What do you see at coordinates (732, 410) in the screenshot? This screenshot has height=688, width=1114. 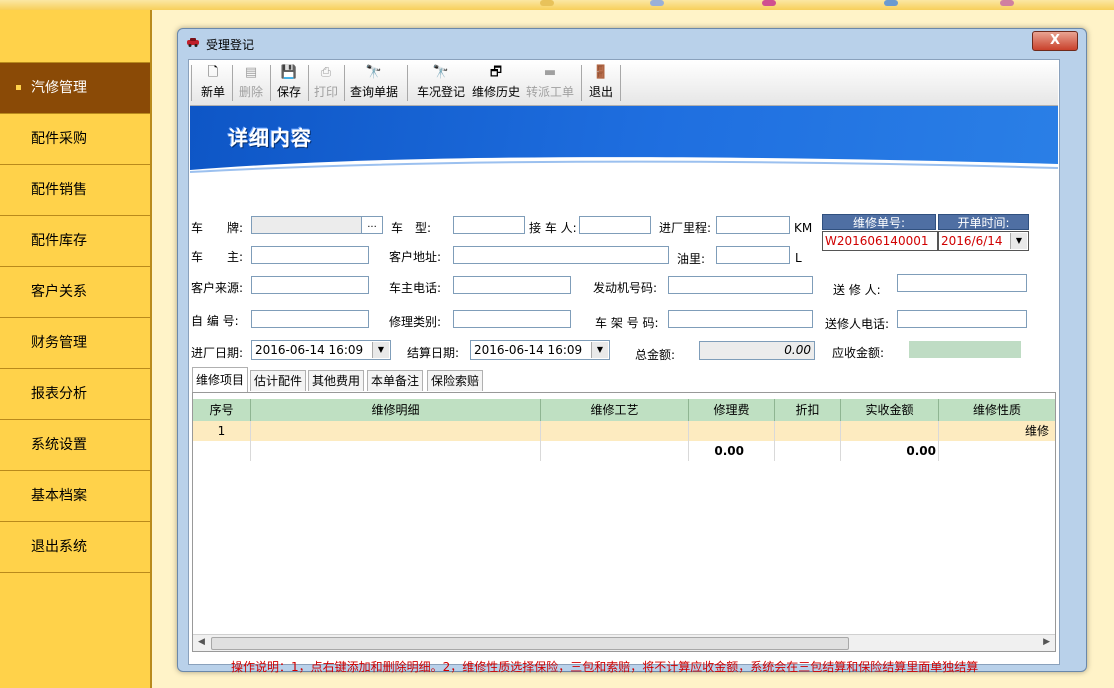 I see `column-header: 修理费` at bounding box center [732, 410].